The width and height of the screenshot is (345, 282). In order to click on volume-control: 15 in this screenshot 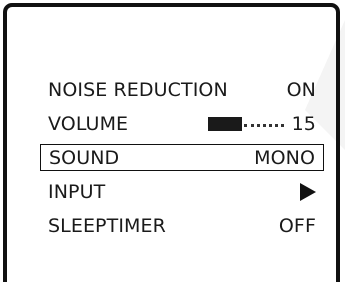, I will do `click(265, 123)`.